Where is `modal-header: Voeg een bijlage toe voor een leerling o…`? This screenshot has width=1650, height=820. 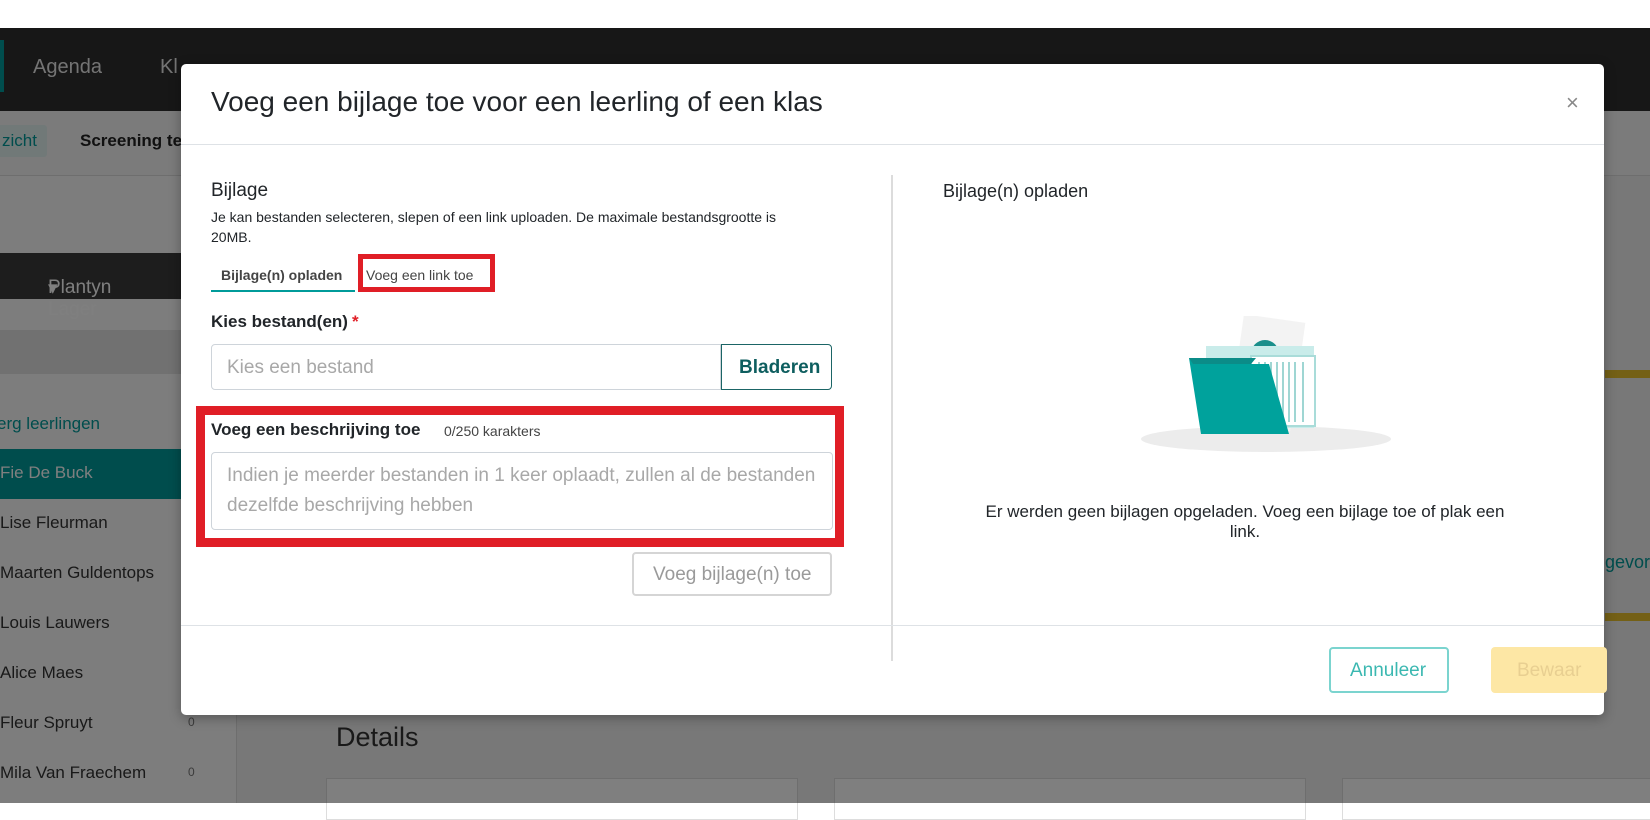
modal-header: Voeg een bijlage toe voor een leerling o… is located at coordinates (892, 104).